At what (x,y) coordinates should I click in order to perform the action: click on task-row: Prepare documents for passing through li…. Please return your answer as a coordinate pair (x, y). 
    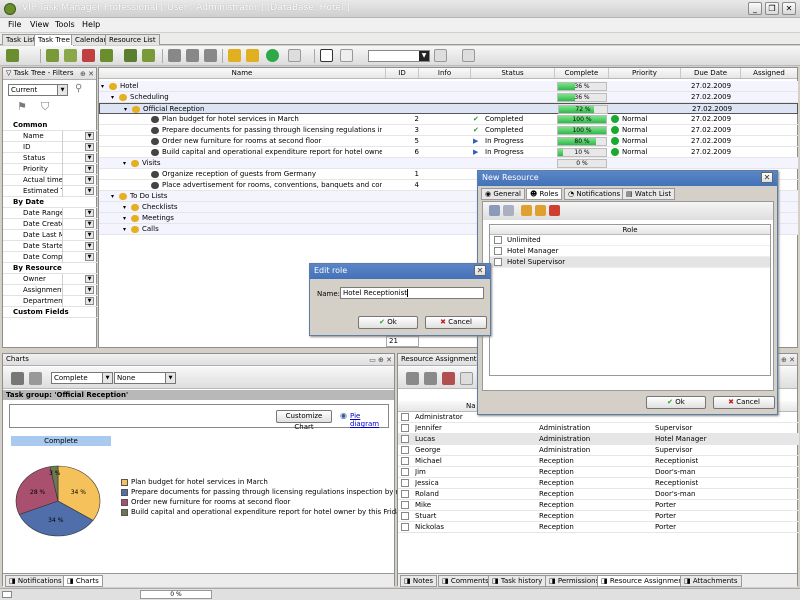
    Looking at the image, I should click on (448, 130).